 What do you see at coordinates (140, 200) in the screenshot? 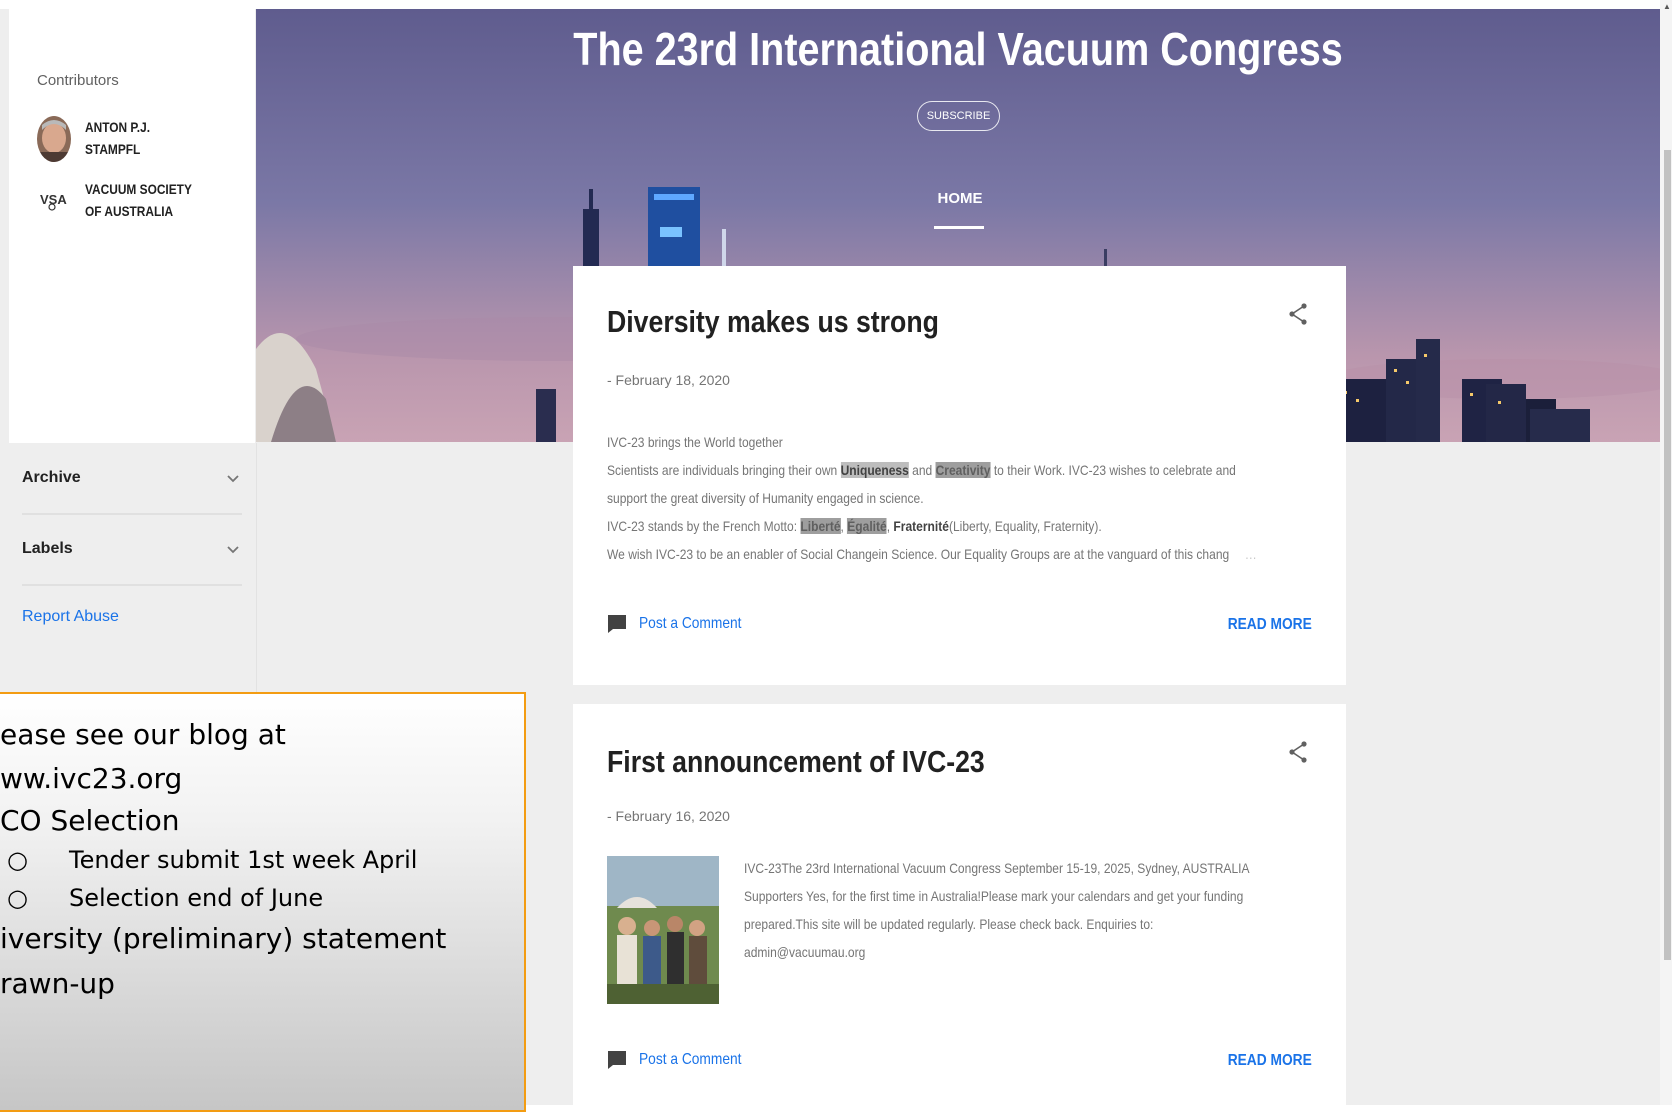
I see `contributor-name: VACUUM SOCIETY OF AUSTRALIA` at bounding box center [140, 200].